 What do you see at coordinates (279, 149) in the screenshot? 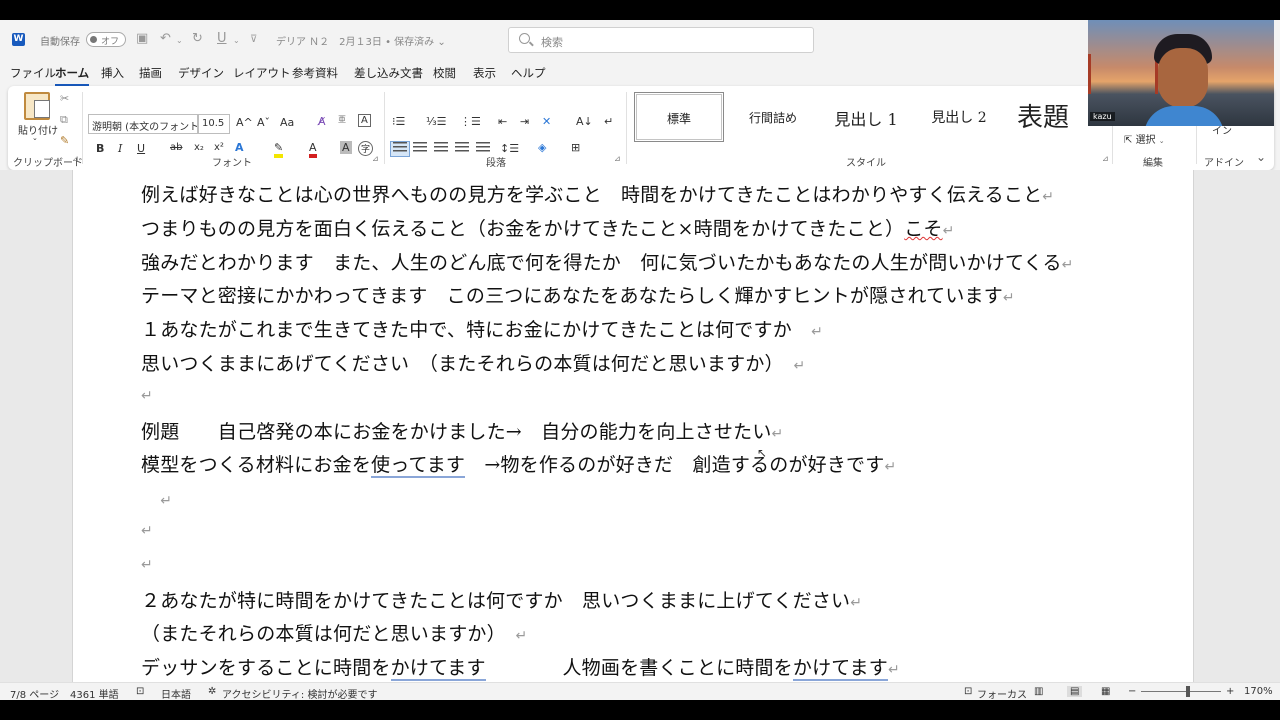
I see `highlight-icon: ✎` at bounding box center [279, 149].